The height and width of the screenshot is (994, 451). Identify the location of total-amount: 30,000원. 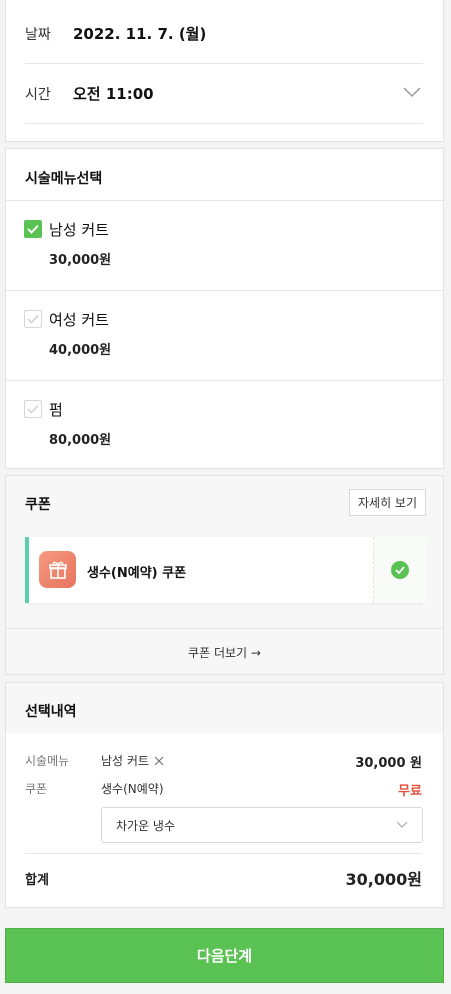
(383, 879).